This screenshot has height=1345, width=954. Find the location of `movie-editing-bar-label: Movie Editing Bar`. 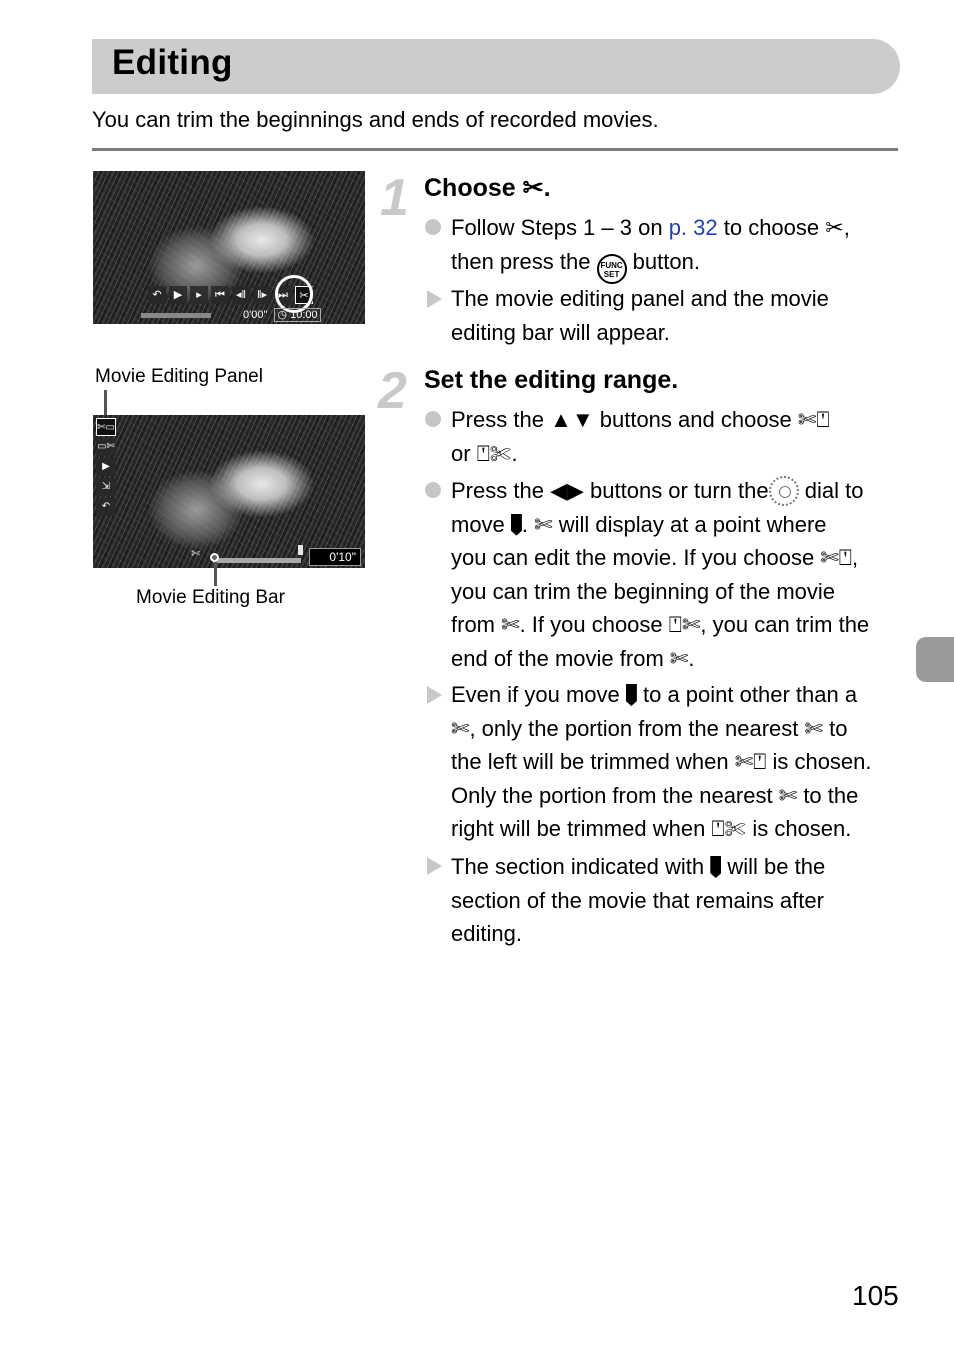

movie-editing-bar-label: Movie Editing Bar is located at coordinates (210, 597).